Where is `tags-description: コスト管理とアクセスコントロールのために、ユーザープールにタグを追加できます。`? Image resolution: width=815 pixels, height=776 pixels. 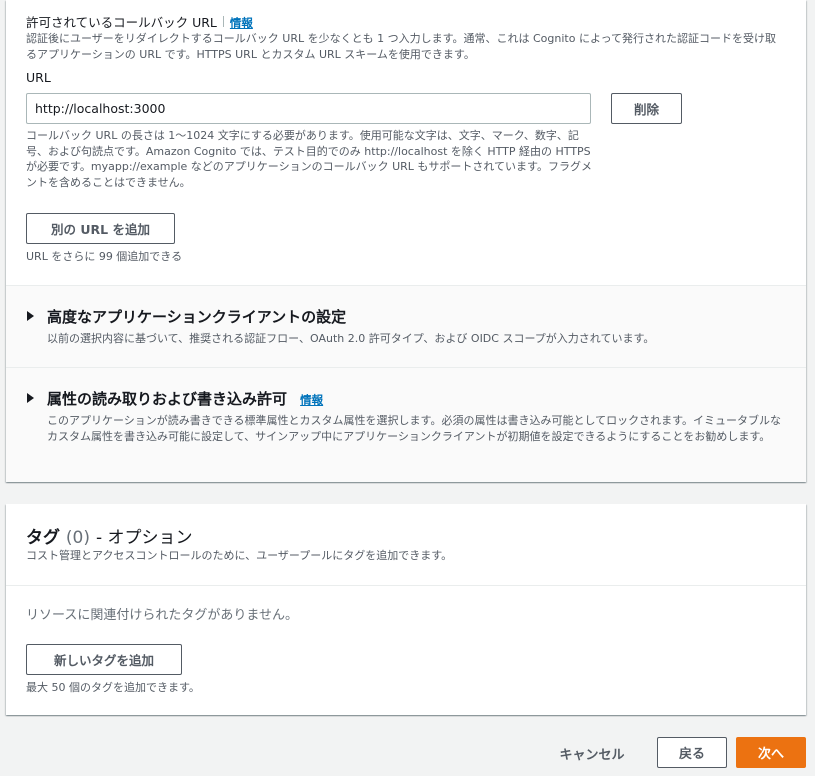
tags-description: コスト管理とアクセスコントロールのために、ユーザープールにタグを追加できます。 is located at coordinates (239, 555).